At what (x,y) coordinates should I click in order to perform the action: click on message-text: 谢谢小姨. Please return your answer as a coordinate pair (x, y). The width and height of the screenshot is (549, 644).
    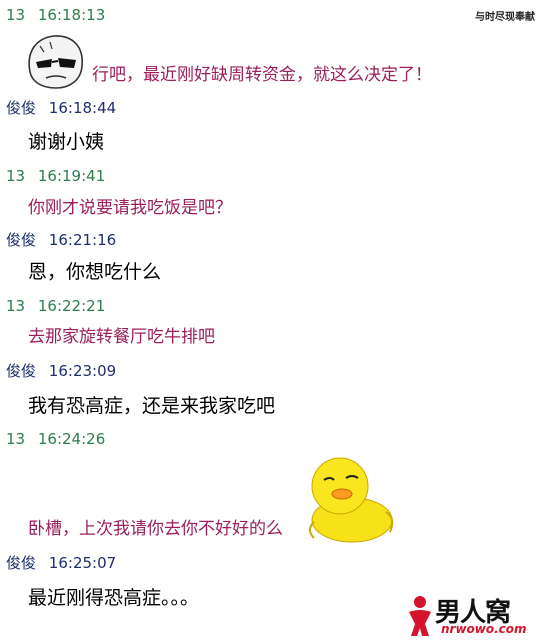
    Looking at the image, I should click on (66, 142).